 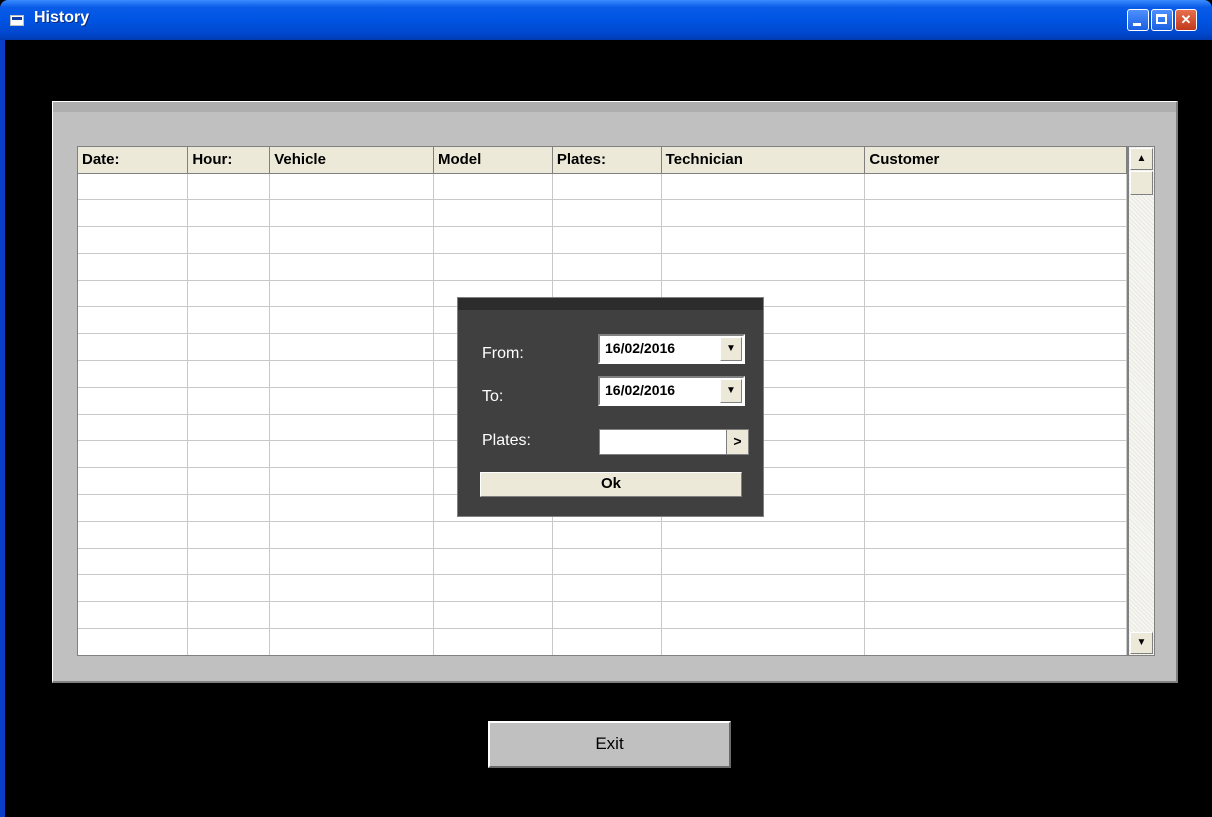 What do you see at coordinates (731, 349) in the screenshot?
I see `from-dropdown-arrow-icon: ▼` at bounding box center [731, 349].